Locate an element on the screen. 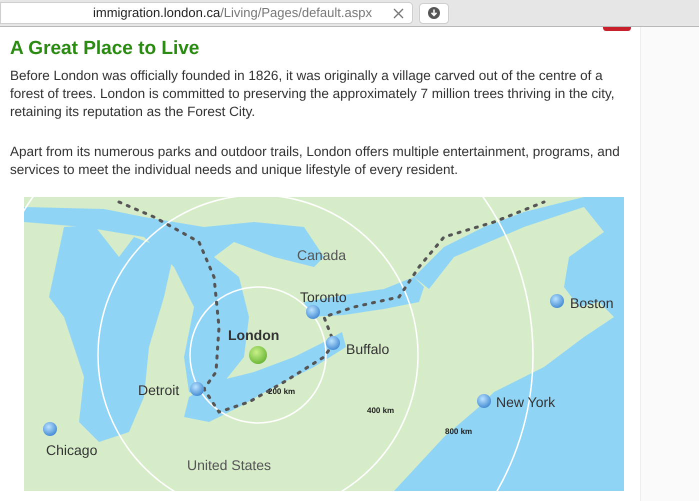  region-label: United States is located at coordinates (229, 465).